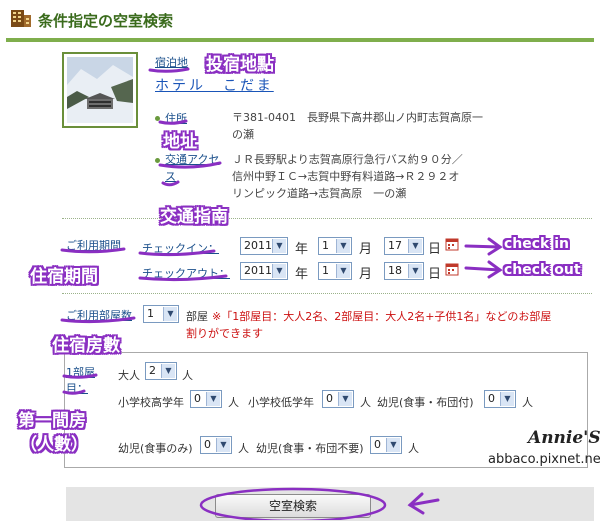 The image size is (600, 521). Describe the element at coordinates (542, 270) in the screenshot. I see `annotation-checkout: check out` at that location.